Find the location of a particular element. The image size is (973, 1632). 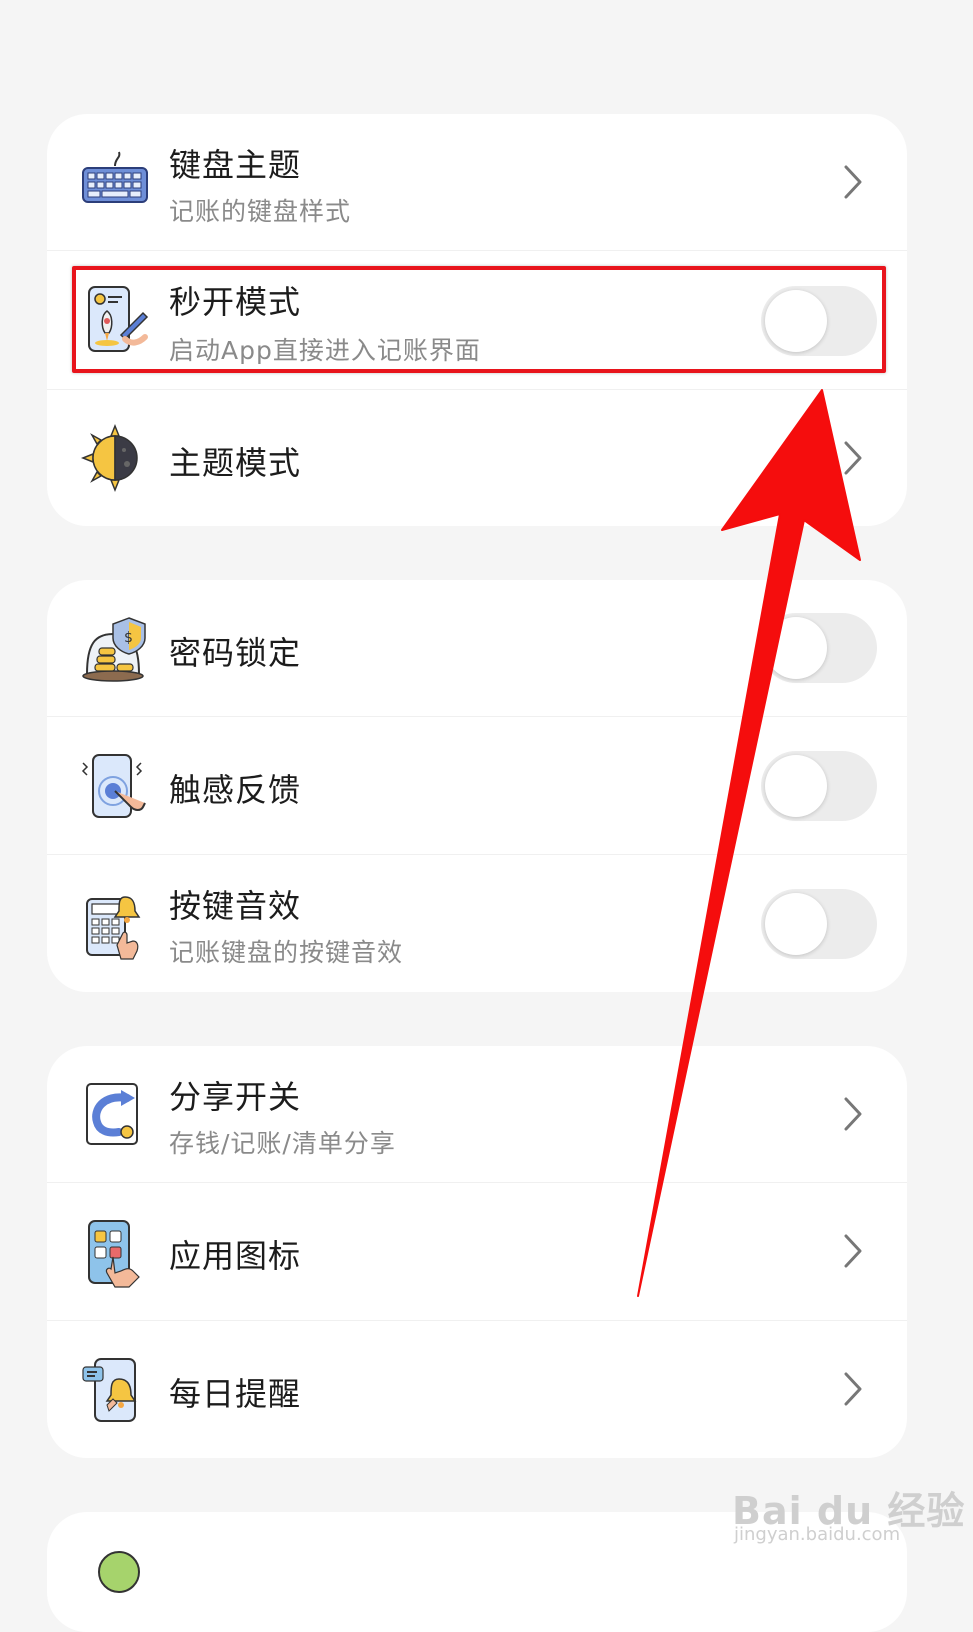

row-subtitle: 记账的键盘样式 is located at coordinates (260, 211).